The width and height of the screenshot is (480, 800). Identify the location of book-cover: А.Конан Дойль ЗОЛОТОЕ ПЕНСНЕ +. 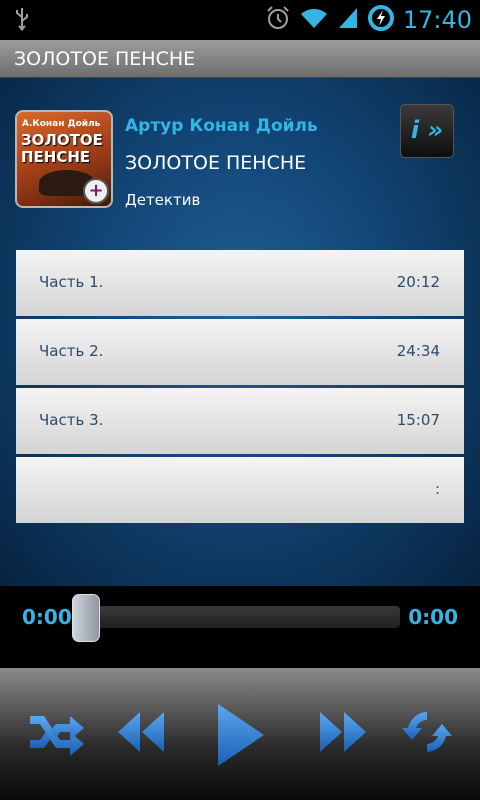
(64, 159).